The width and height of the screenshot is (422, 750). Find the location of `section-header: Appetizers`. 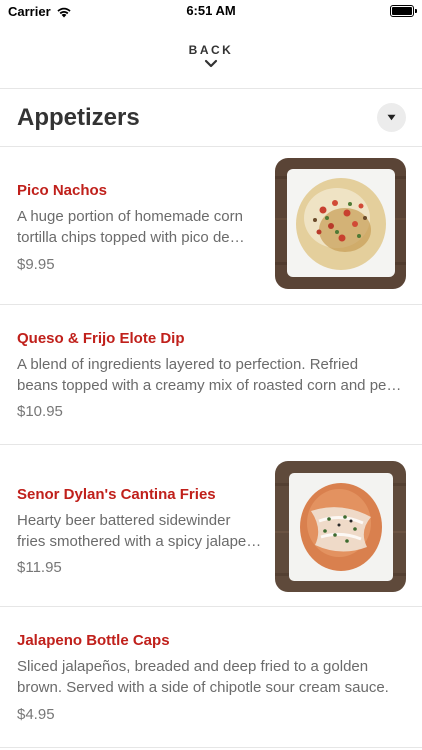

section-header: Appetizers is located at coordinates (211, 118).